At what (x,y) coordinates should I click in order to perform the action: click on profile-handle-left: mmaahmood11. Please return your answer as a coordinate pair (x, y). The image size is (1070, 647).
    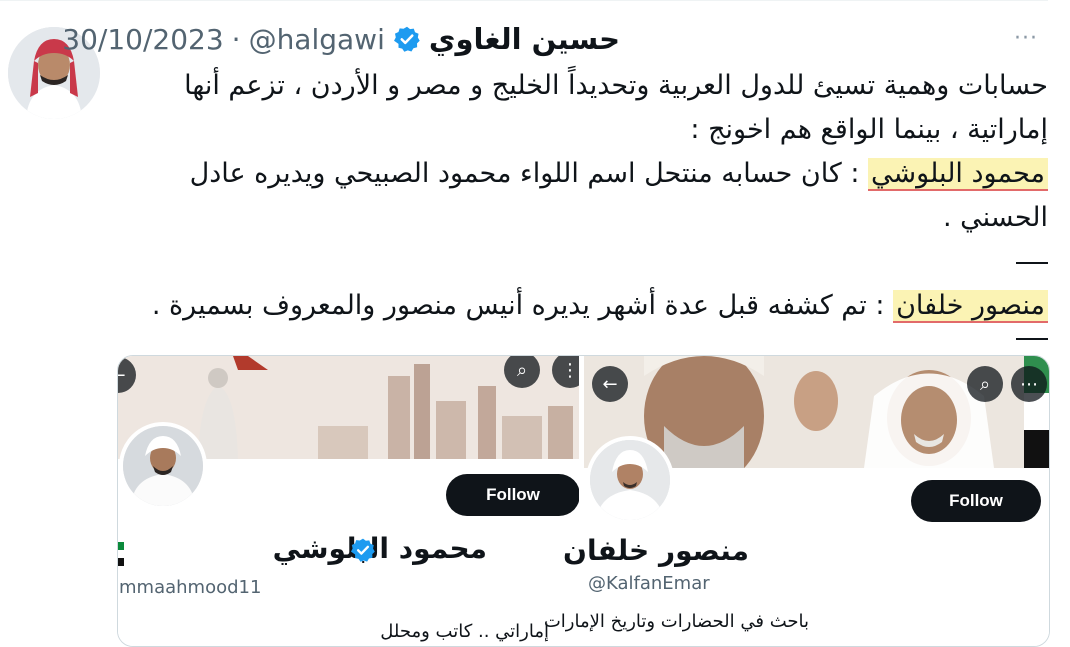
    Looking at the image, I should click on (190, 587).